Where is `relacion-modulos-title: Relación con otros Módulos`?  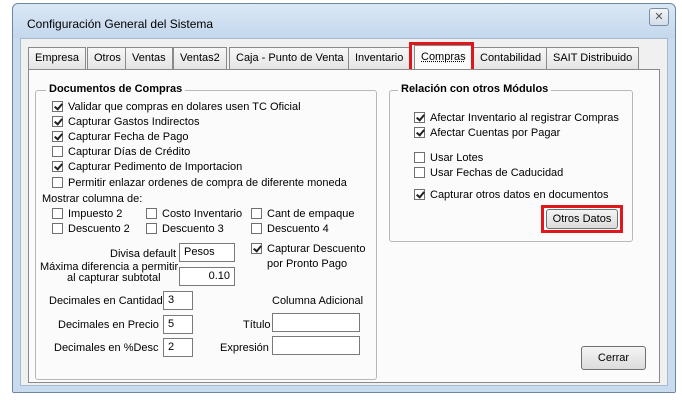
relacion-modulos-title: Relación con otros Módulos is located at coordinates (475, 89).